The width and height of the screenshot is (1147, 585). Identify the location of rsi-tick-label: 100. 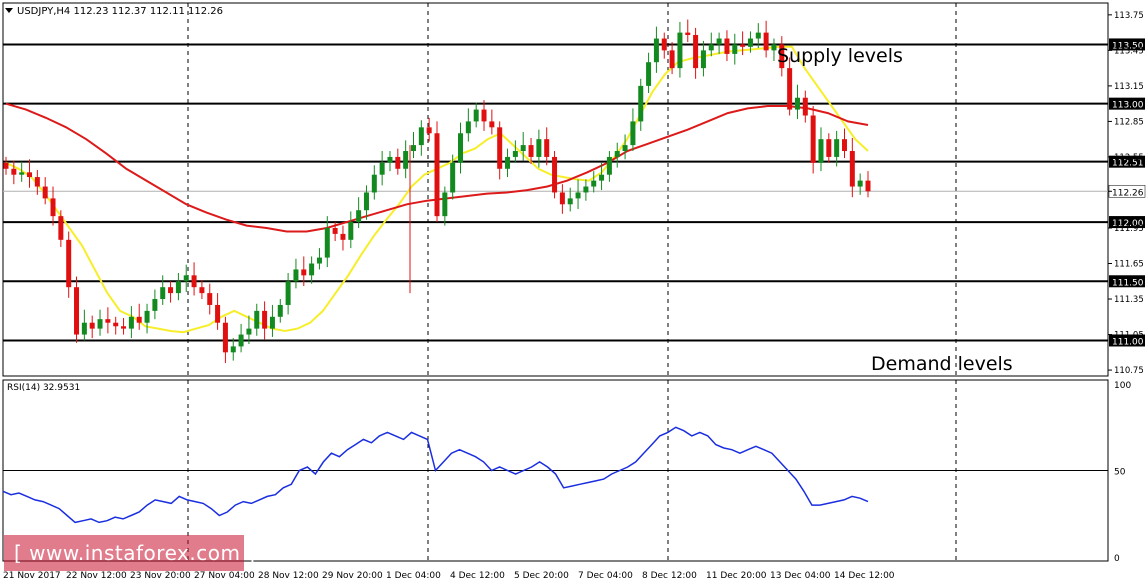
(1122, 386).